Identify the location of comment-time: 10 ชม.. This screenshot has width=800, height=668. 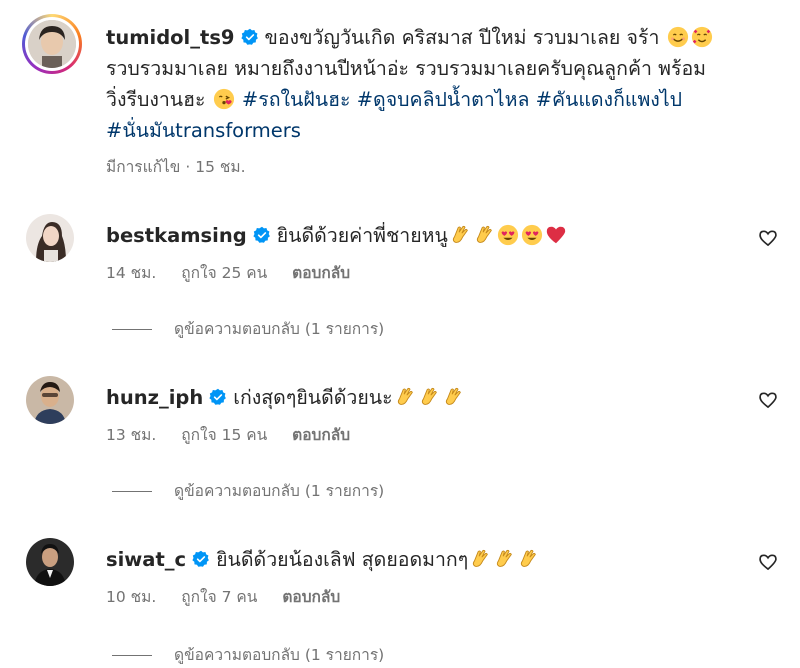
(131, 597).